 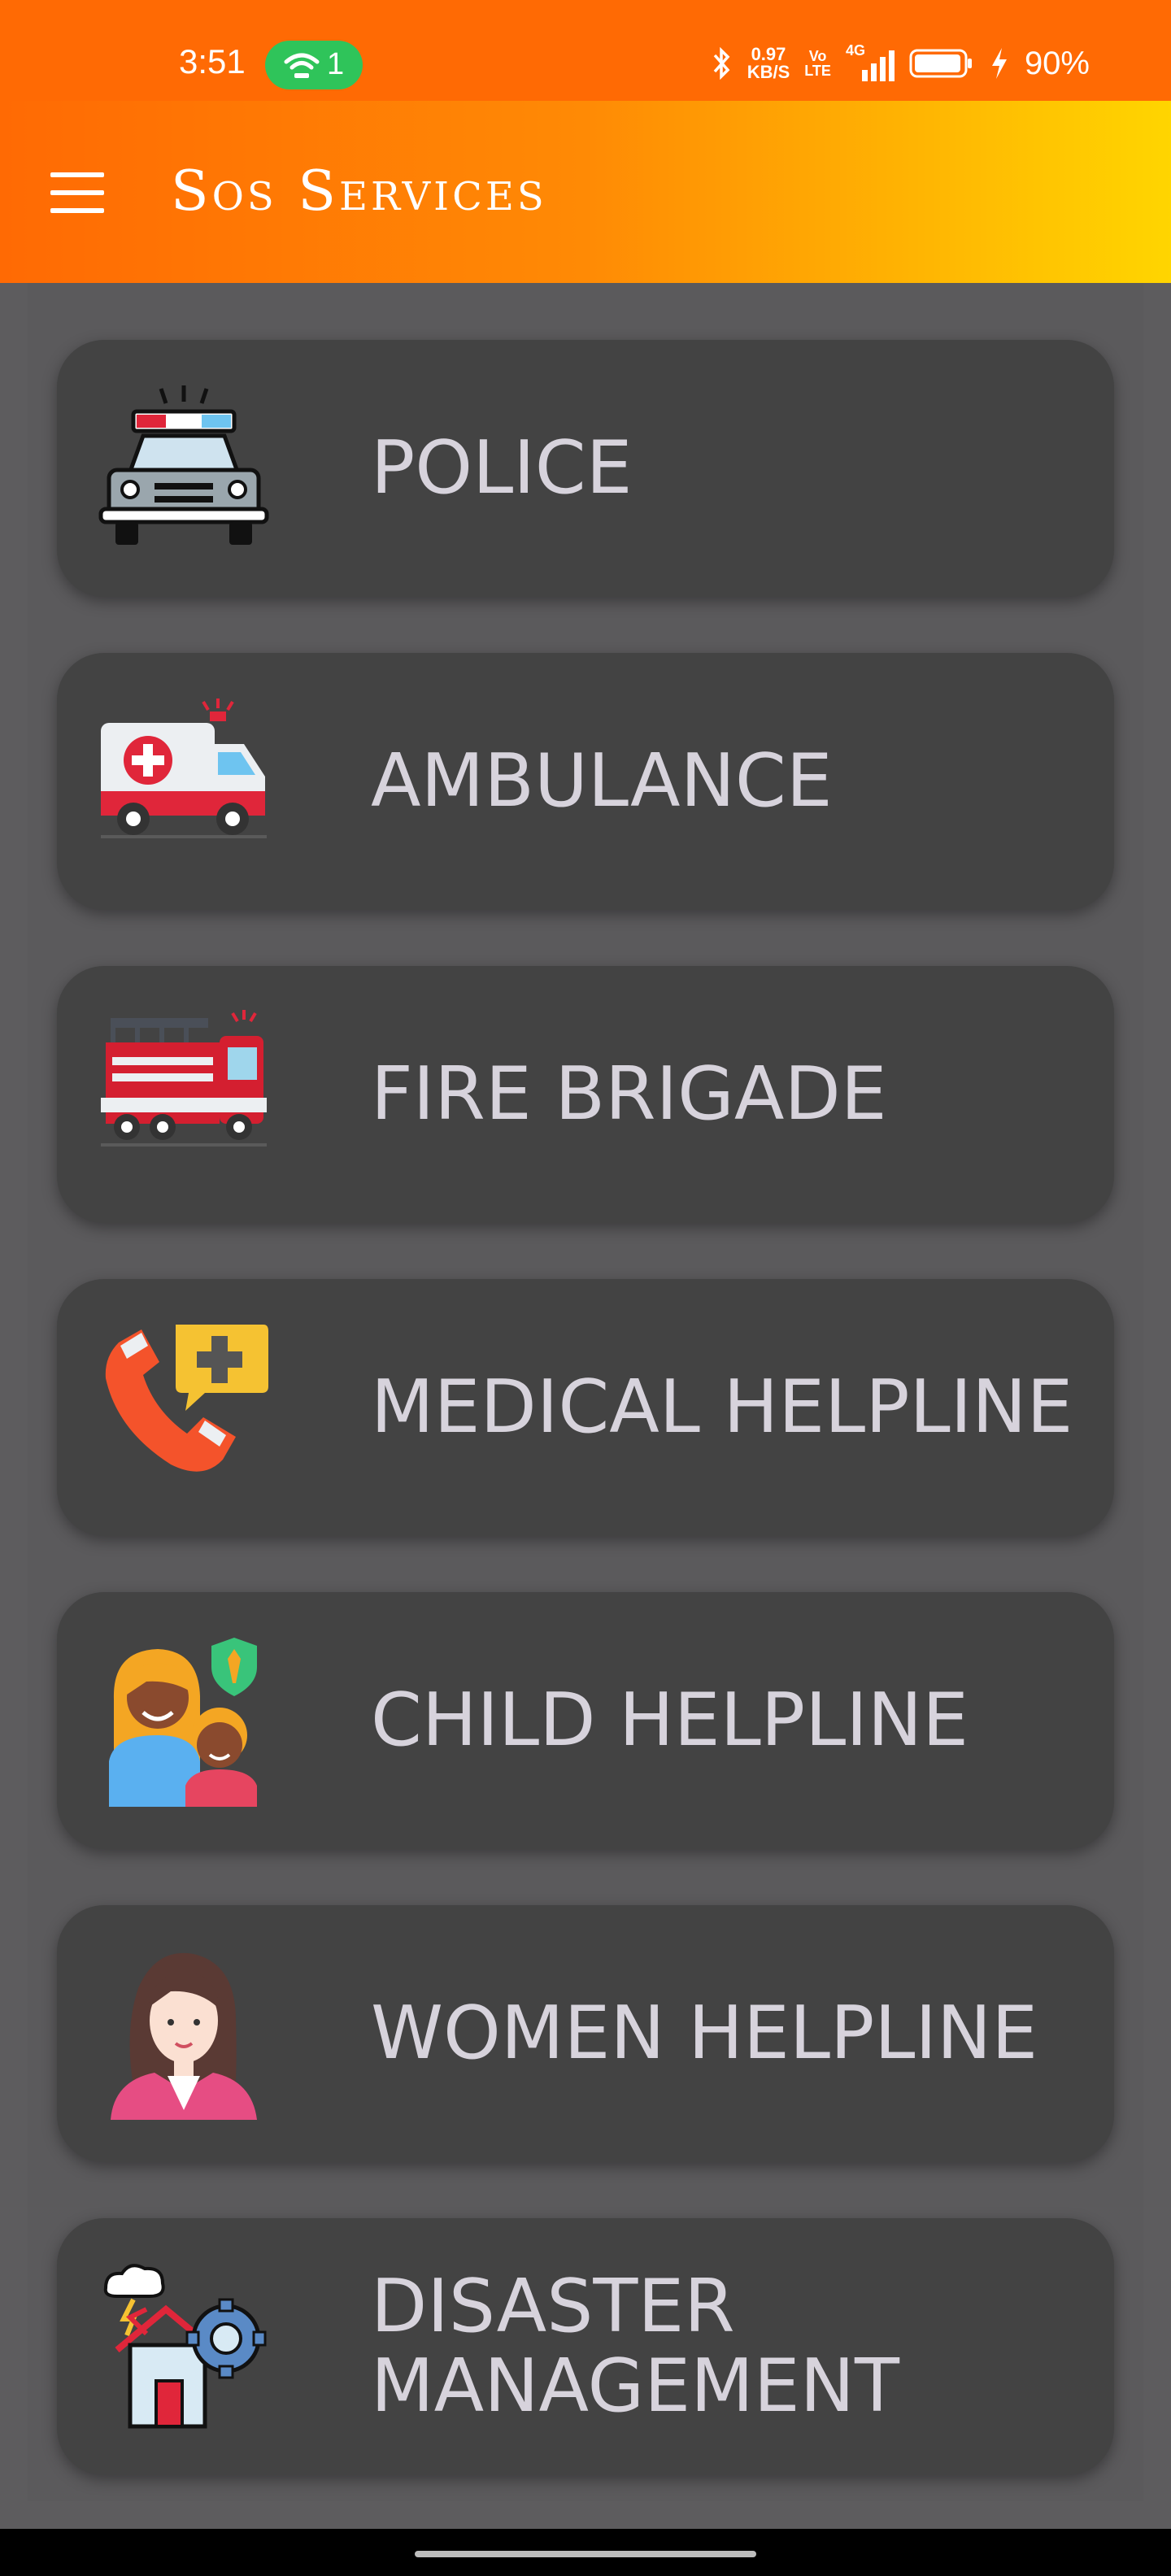 I want to click on medical-phone-icon, so click(x=186, y=1399).